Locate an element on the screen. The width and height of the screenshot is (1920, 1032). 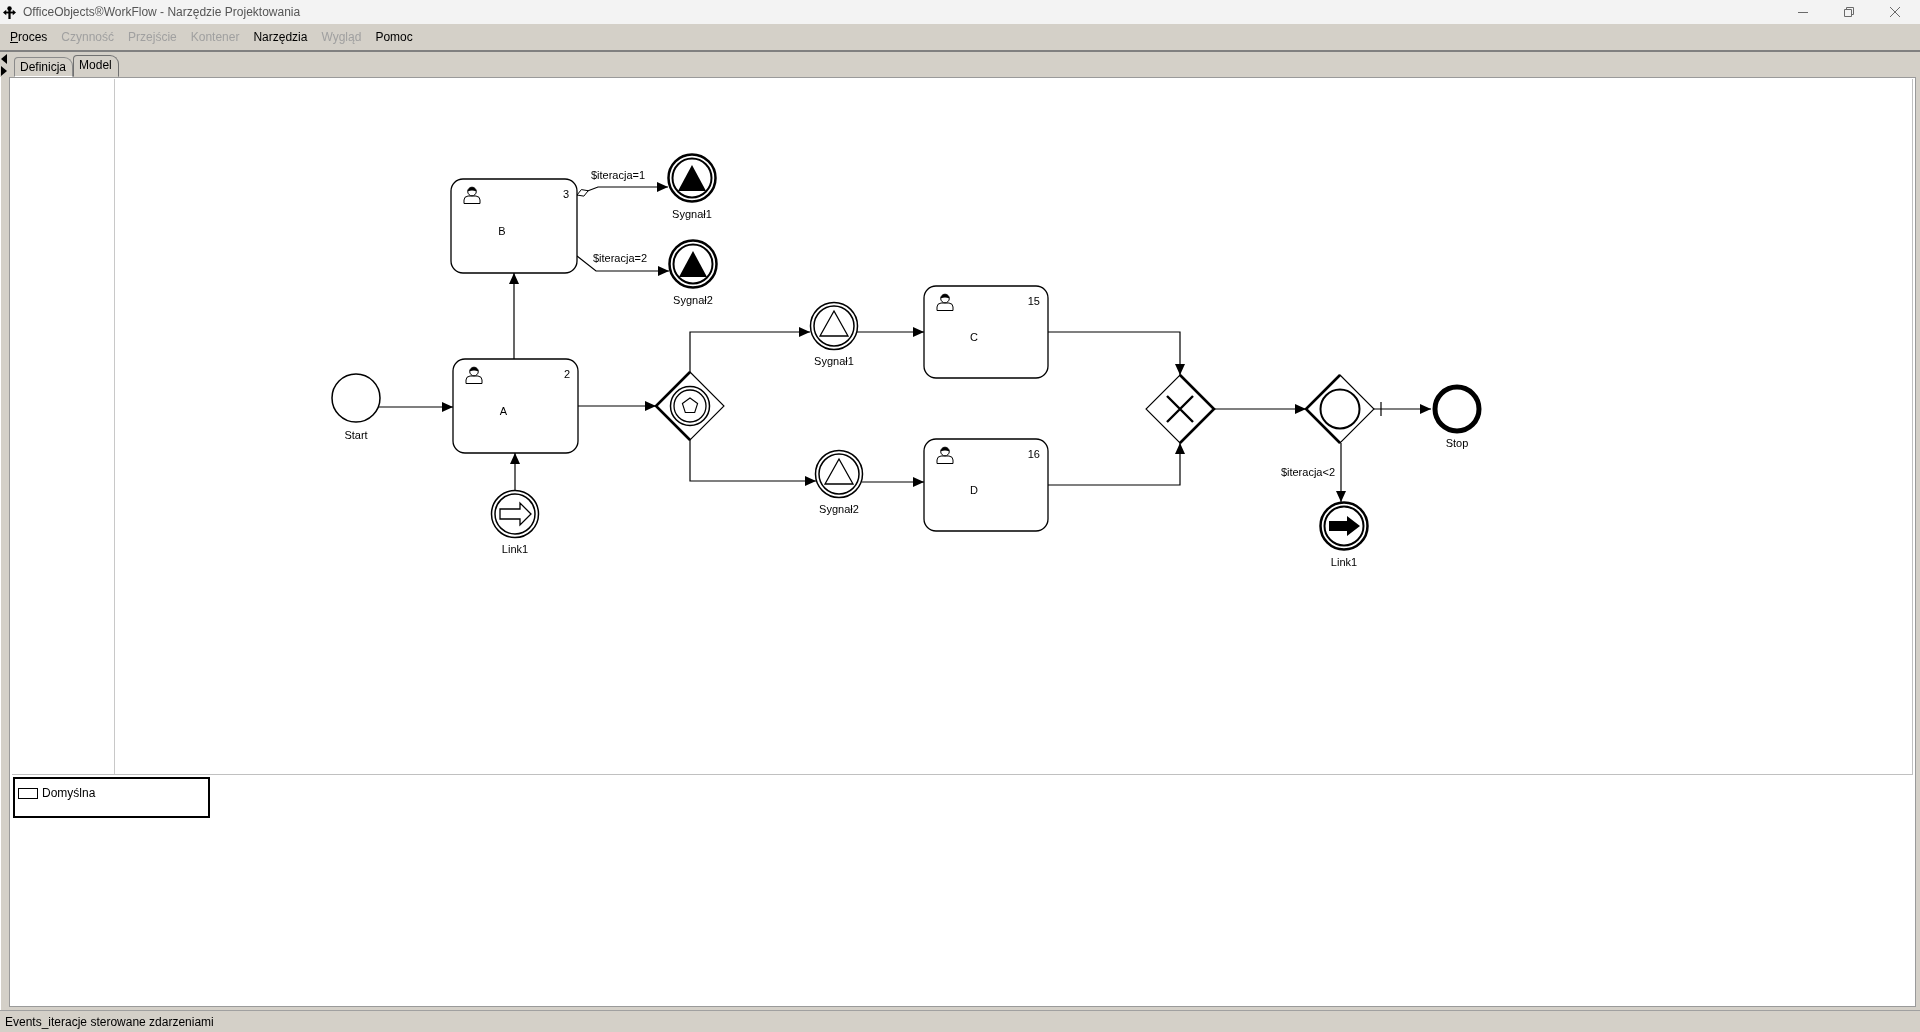
status-text: Events_iteracje sterowane zdarzeniami is located at coordinates (109, 1021).